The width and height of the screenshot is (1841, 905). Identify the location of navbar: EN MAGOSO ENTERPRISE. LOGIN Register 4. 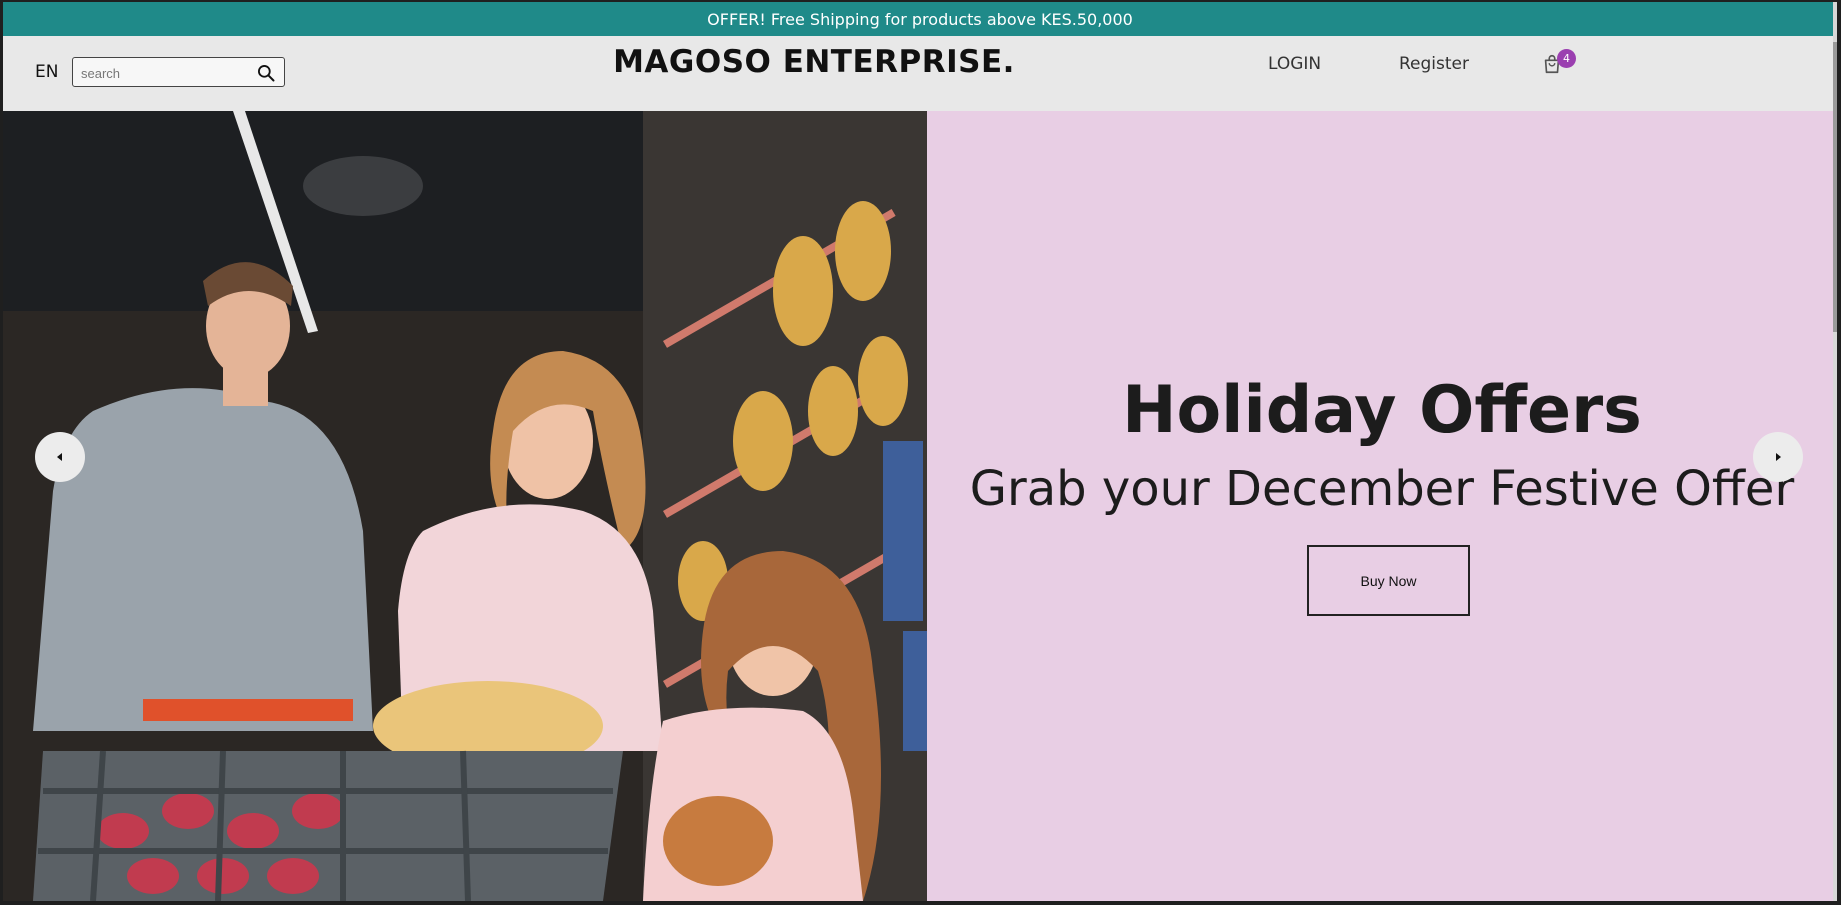
(920, 73).